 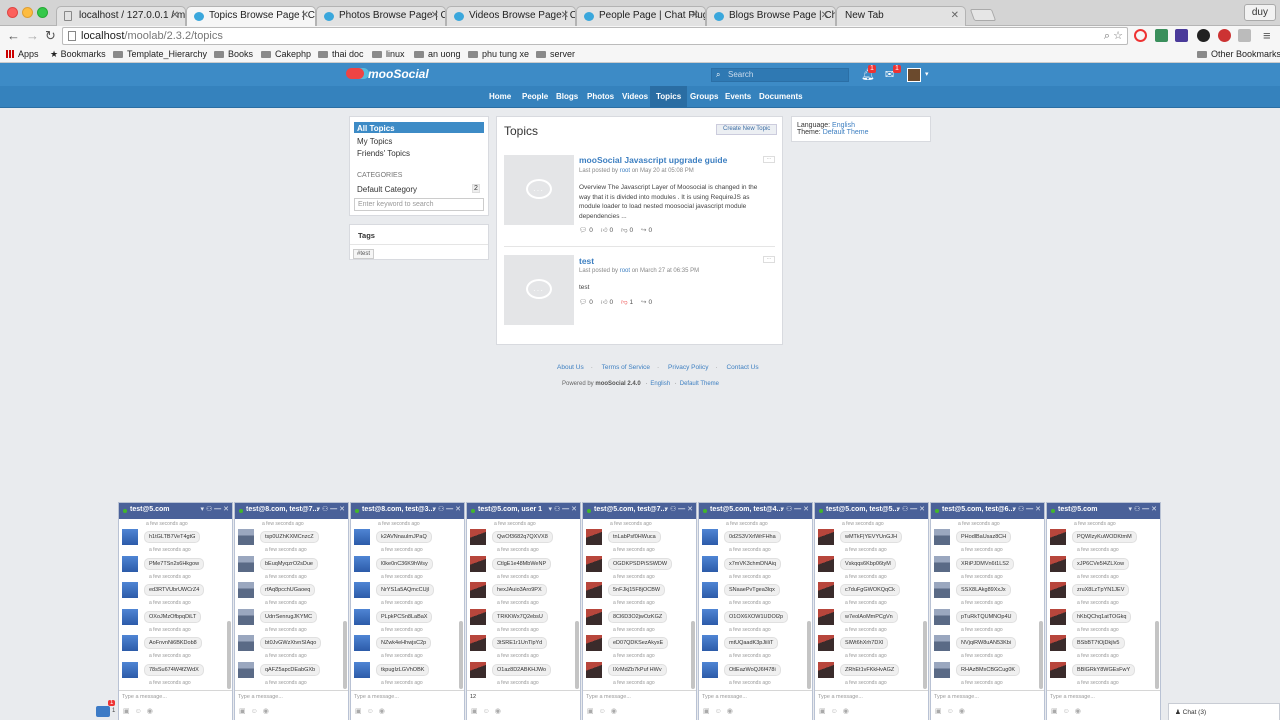 I want to click on create-topic-button: Create New Topic, so click(x=747, y=129).